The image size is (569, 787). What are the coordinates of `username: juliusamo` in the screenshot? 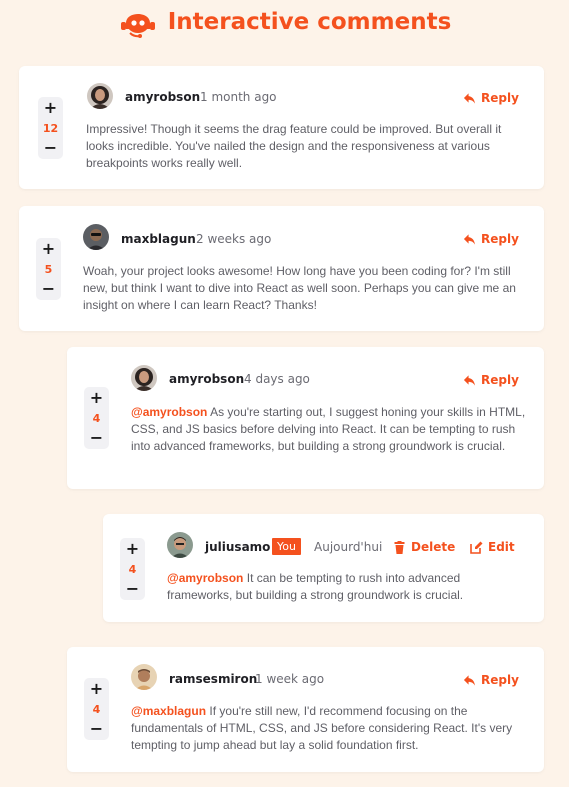 It's located at (237, 547).